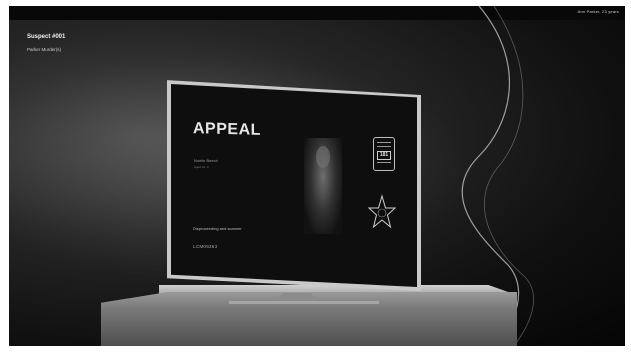 The image size is (631, 359). What do you see at coordinates (201, 167) in the screenshot?
I see `victim-detail: Aged 32, 3` at bounding box center [201, 167].